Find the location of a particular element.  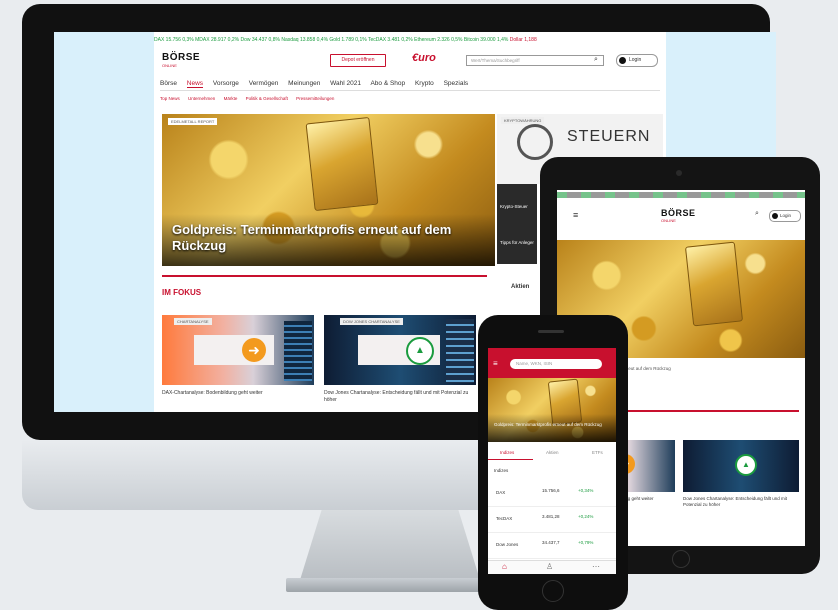

aktien-heading: Aktien is located at coordinates (520, 287).